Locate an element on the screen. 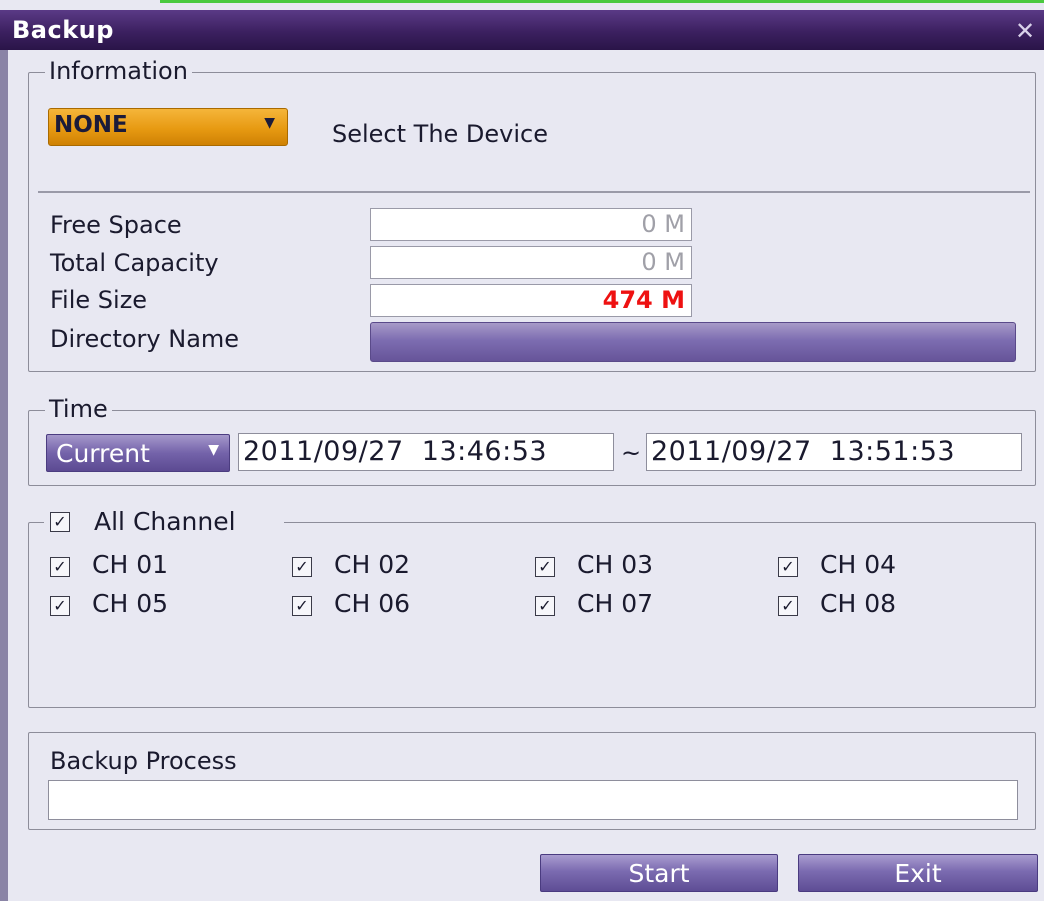 The width and height of the screenshot is (1044, 901). device-hint: Select The Device is located at coordinates (440, 134).